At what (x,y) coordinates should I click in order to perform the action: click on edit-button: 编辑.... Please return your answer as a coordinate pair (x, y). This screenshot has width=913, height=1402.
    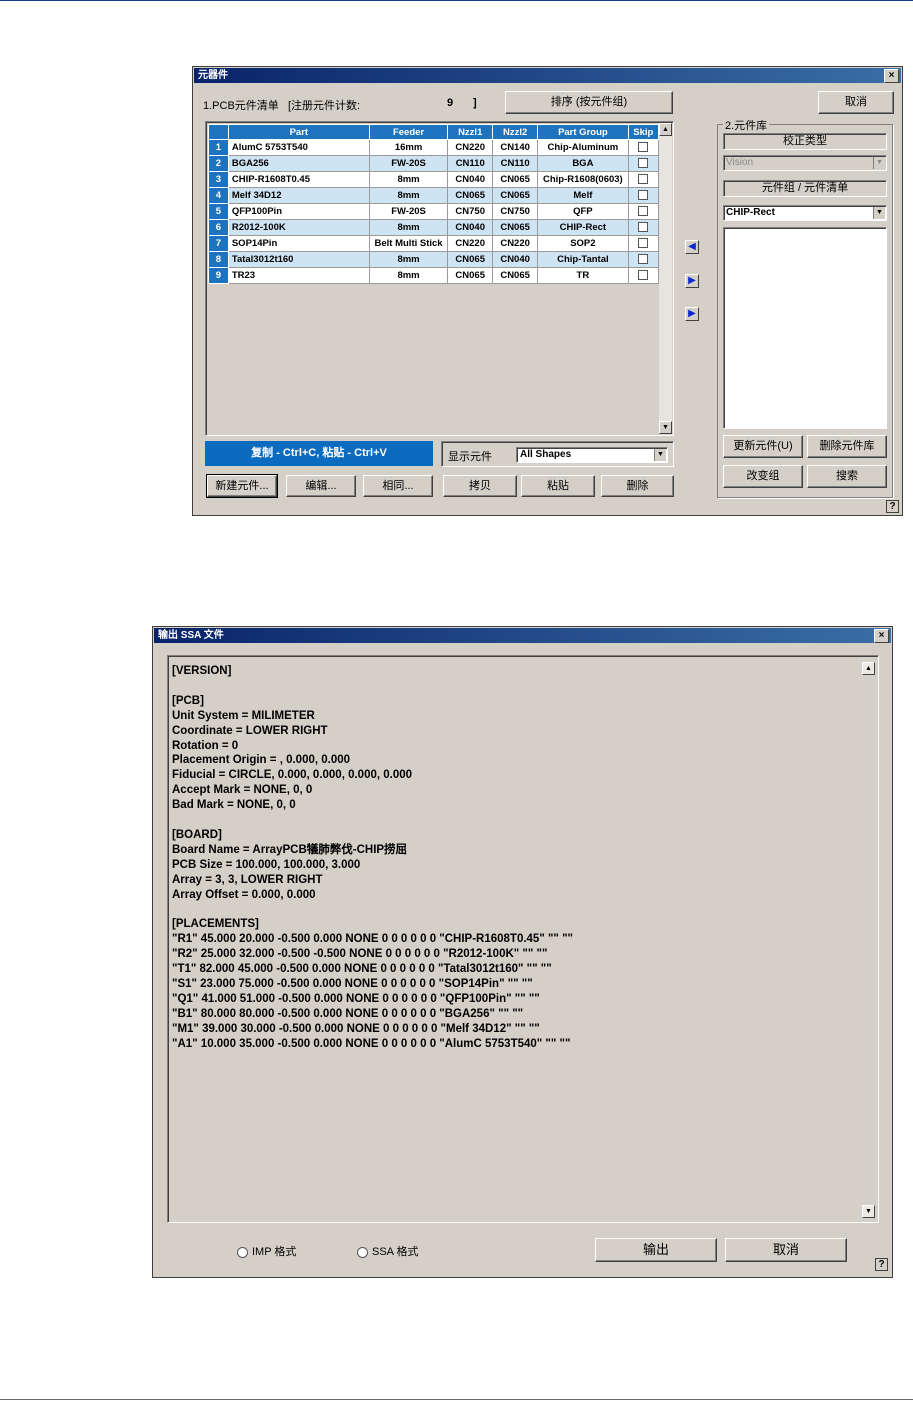
    Looking at the image, I should click on (321, 486).